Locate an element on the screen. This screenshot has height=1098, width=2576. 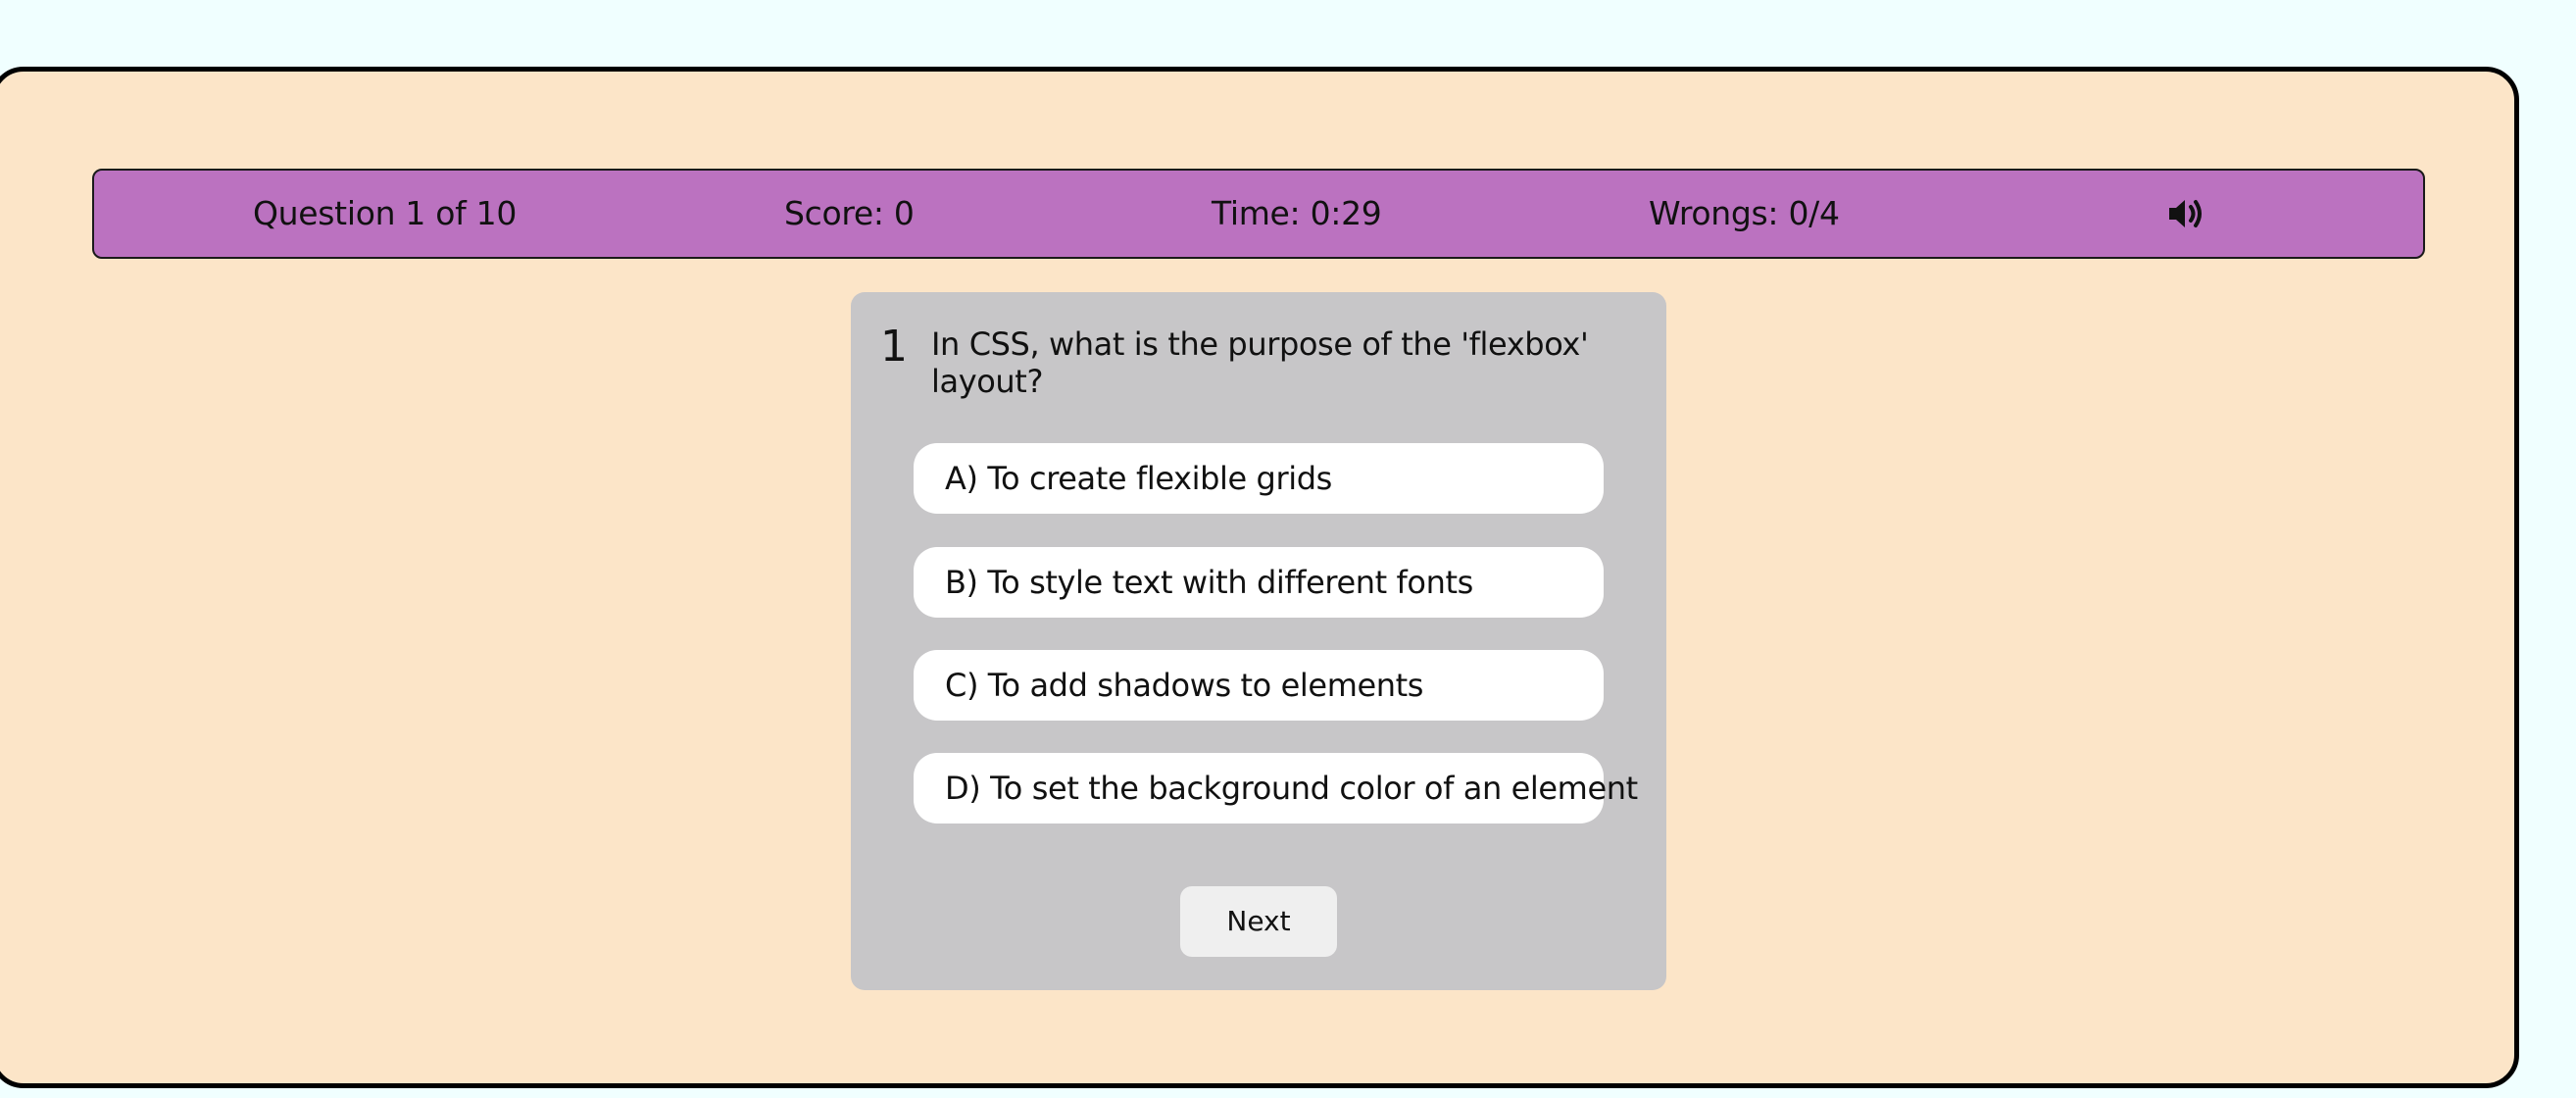
answer-option-c: C) To add shadows to elements is located at coordinates (1259, 685).